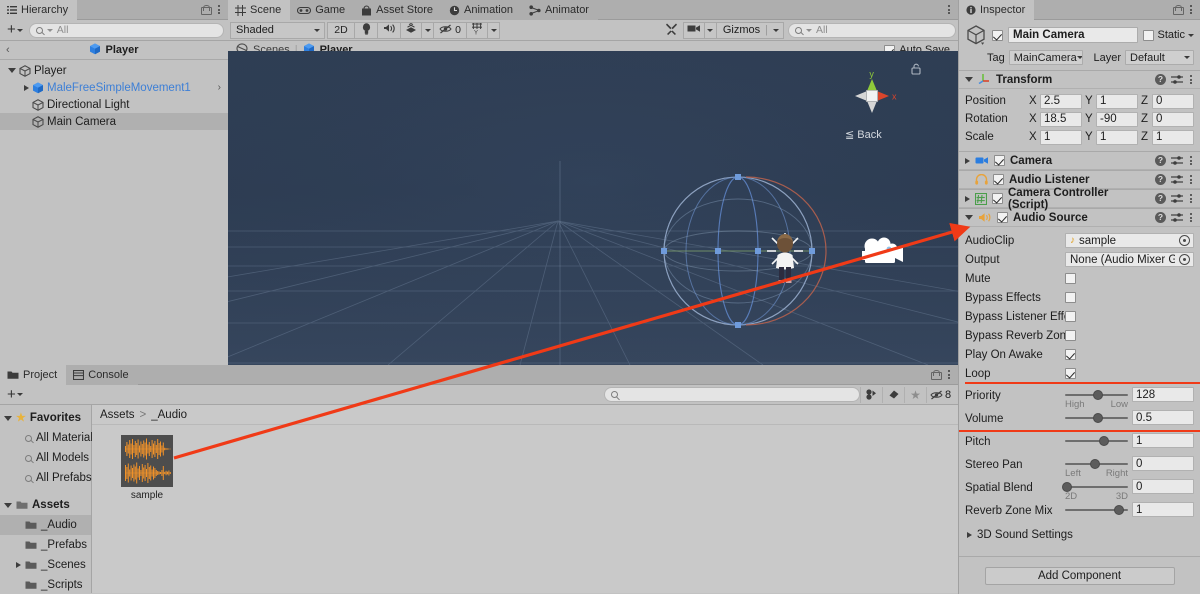  What do you see at coordinates (493, 30) in the screenshot?
I see `scene-grid-dropdown` at bounding box center [493, 30].